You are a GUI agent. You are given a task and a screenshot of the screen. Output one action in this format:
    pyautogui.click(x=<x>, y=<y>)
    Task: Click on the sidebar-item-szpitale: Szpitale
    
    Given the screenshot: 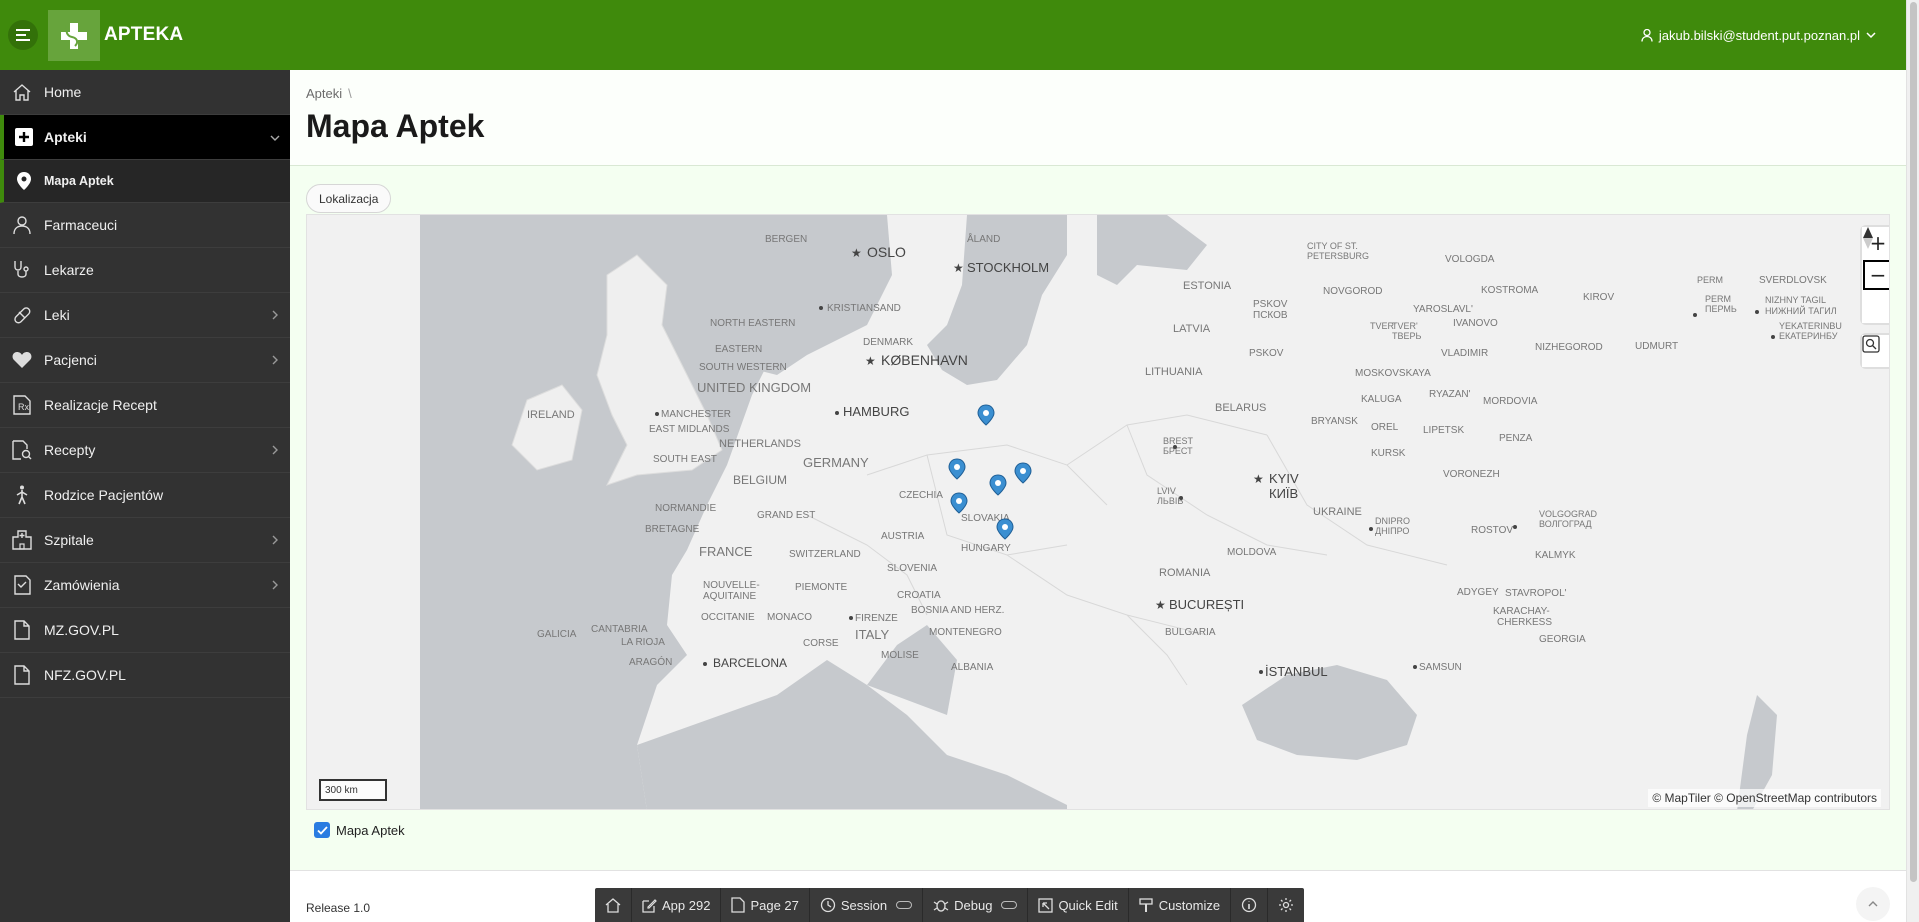 What is the action you would take?
    pyautogui.click(x=145, y=540)
    